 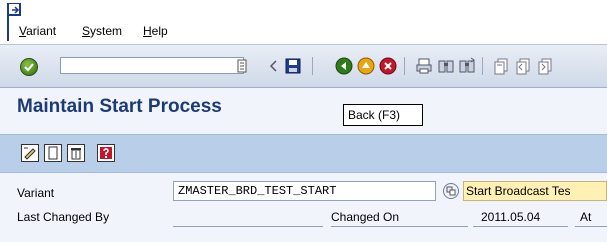 What do you see at coordinates (366, 66) in the screenshot?
I see `exit-icon` at bounding box center [366, 66].